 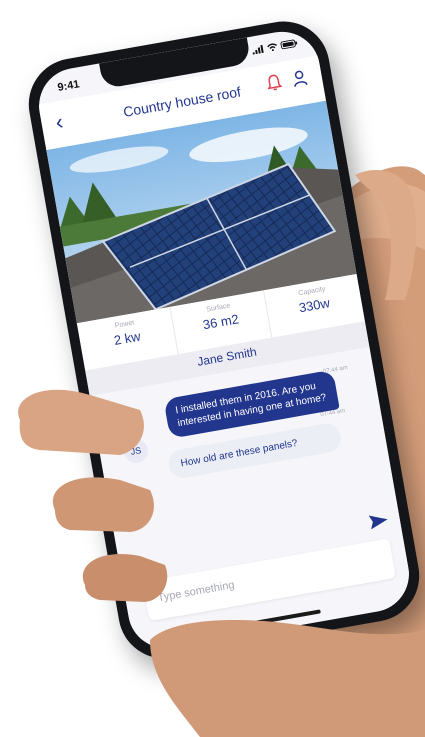 I want to click on send-icon, so click(x=378, y=521).